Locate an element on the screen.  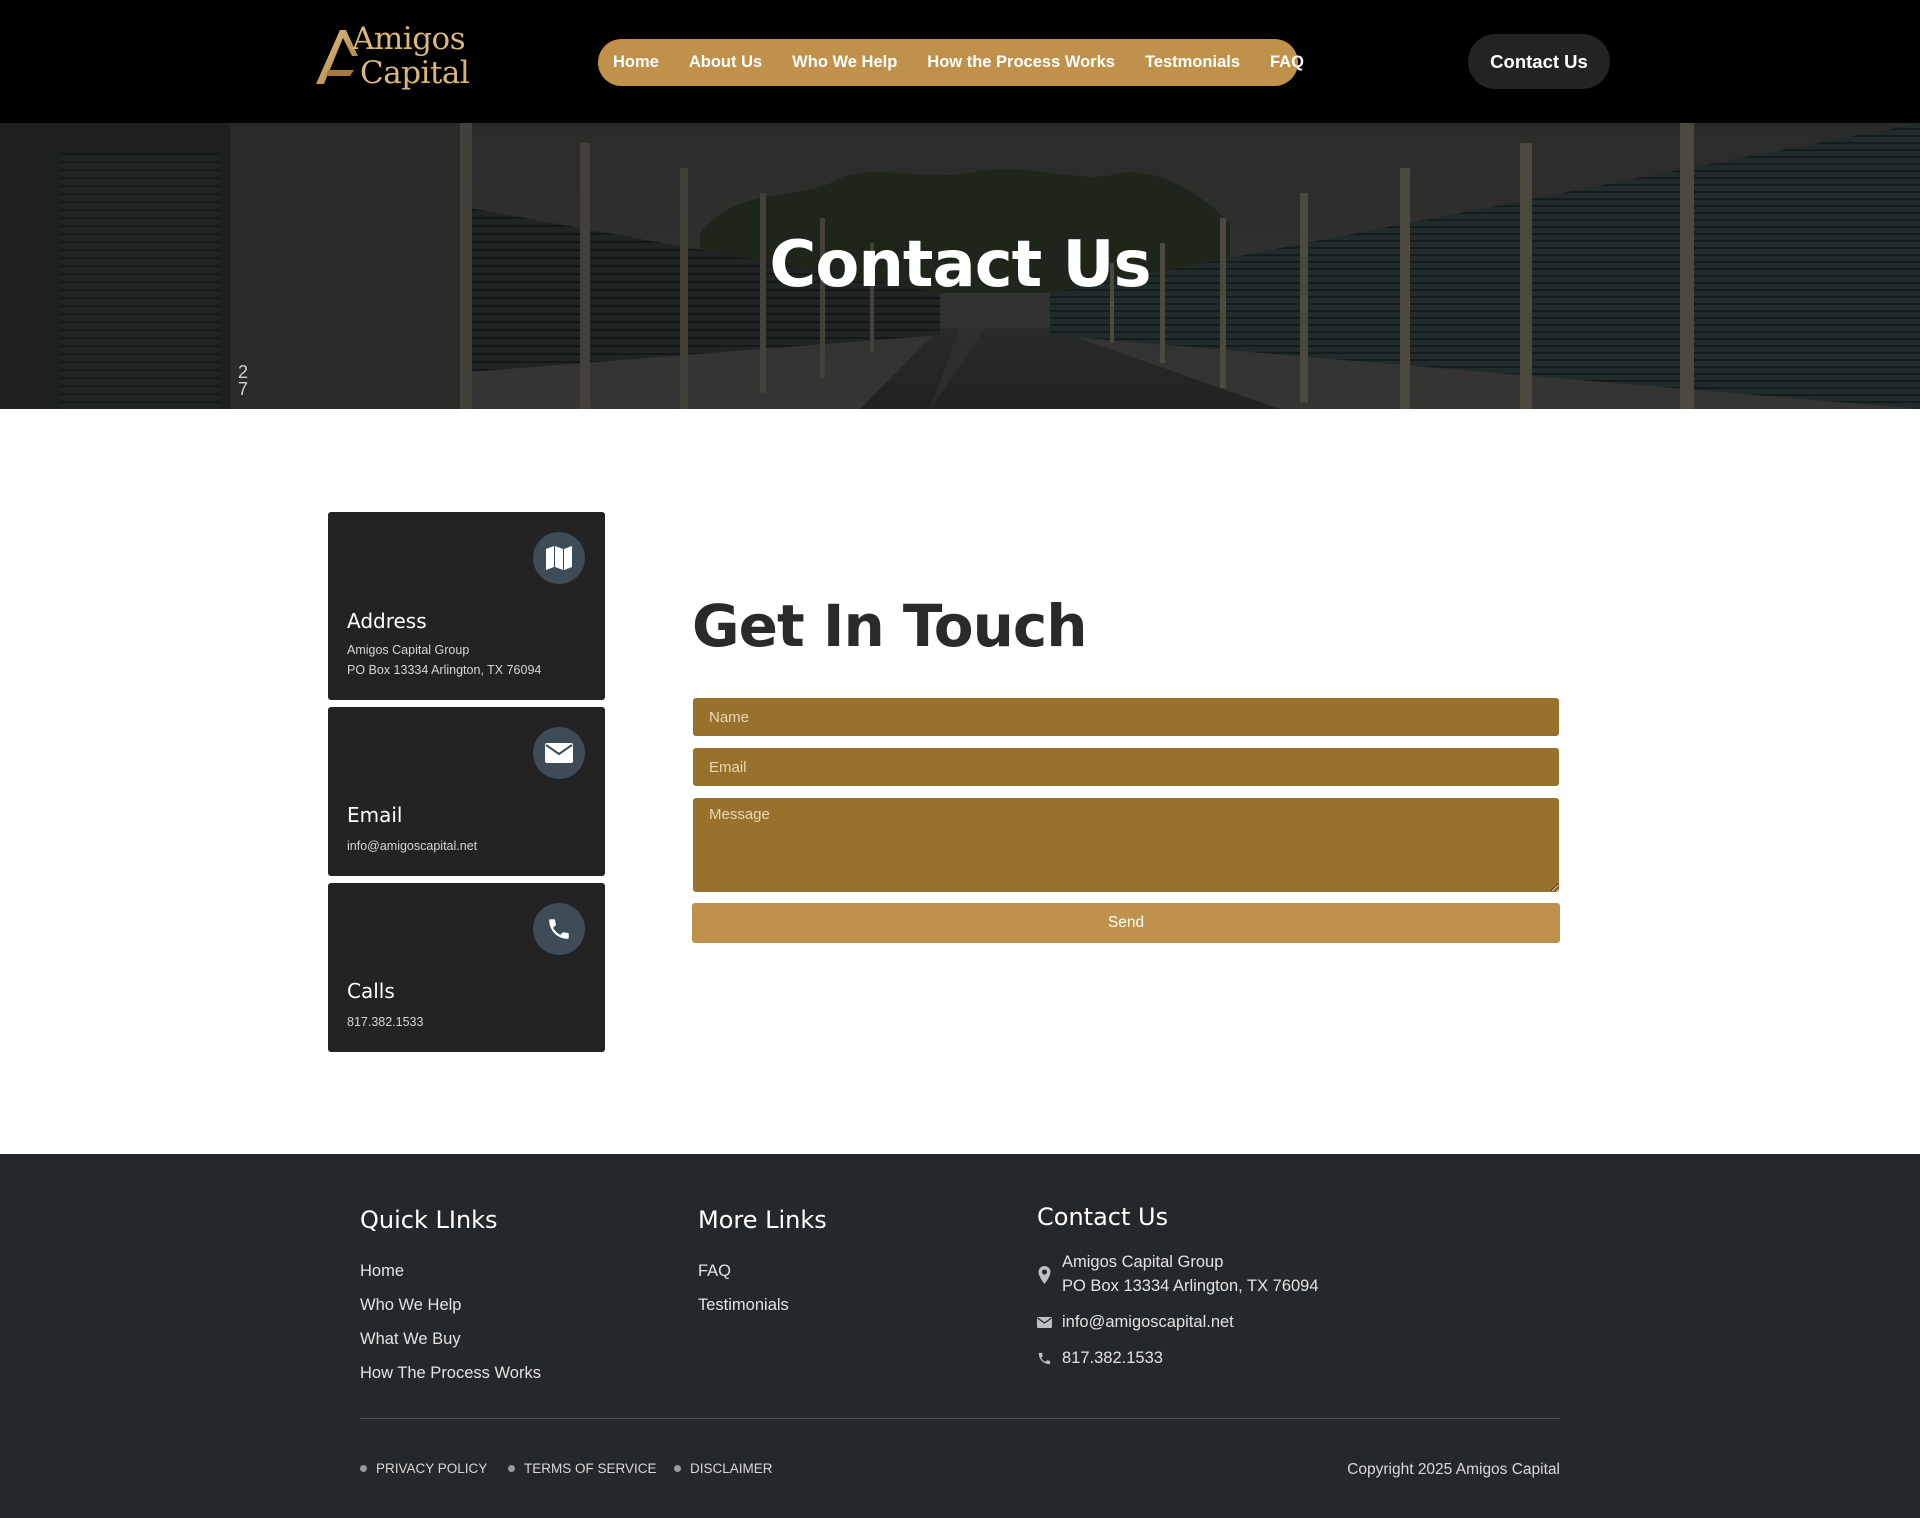
hero-sign-digit-2: 7 is located at coordinates (243, 389).